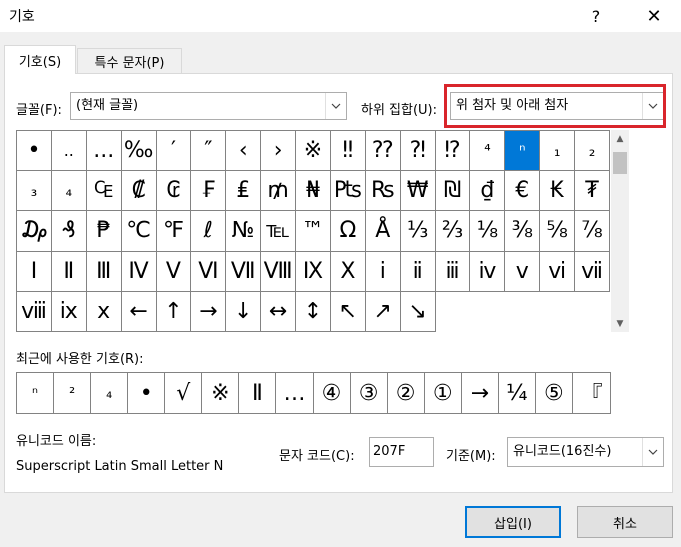 The height and width of the screenshot is (547, 681). I want to click on symbol-cell: .., so click(69, 151).